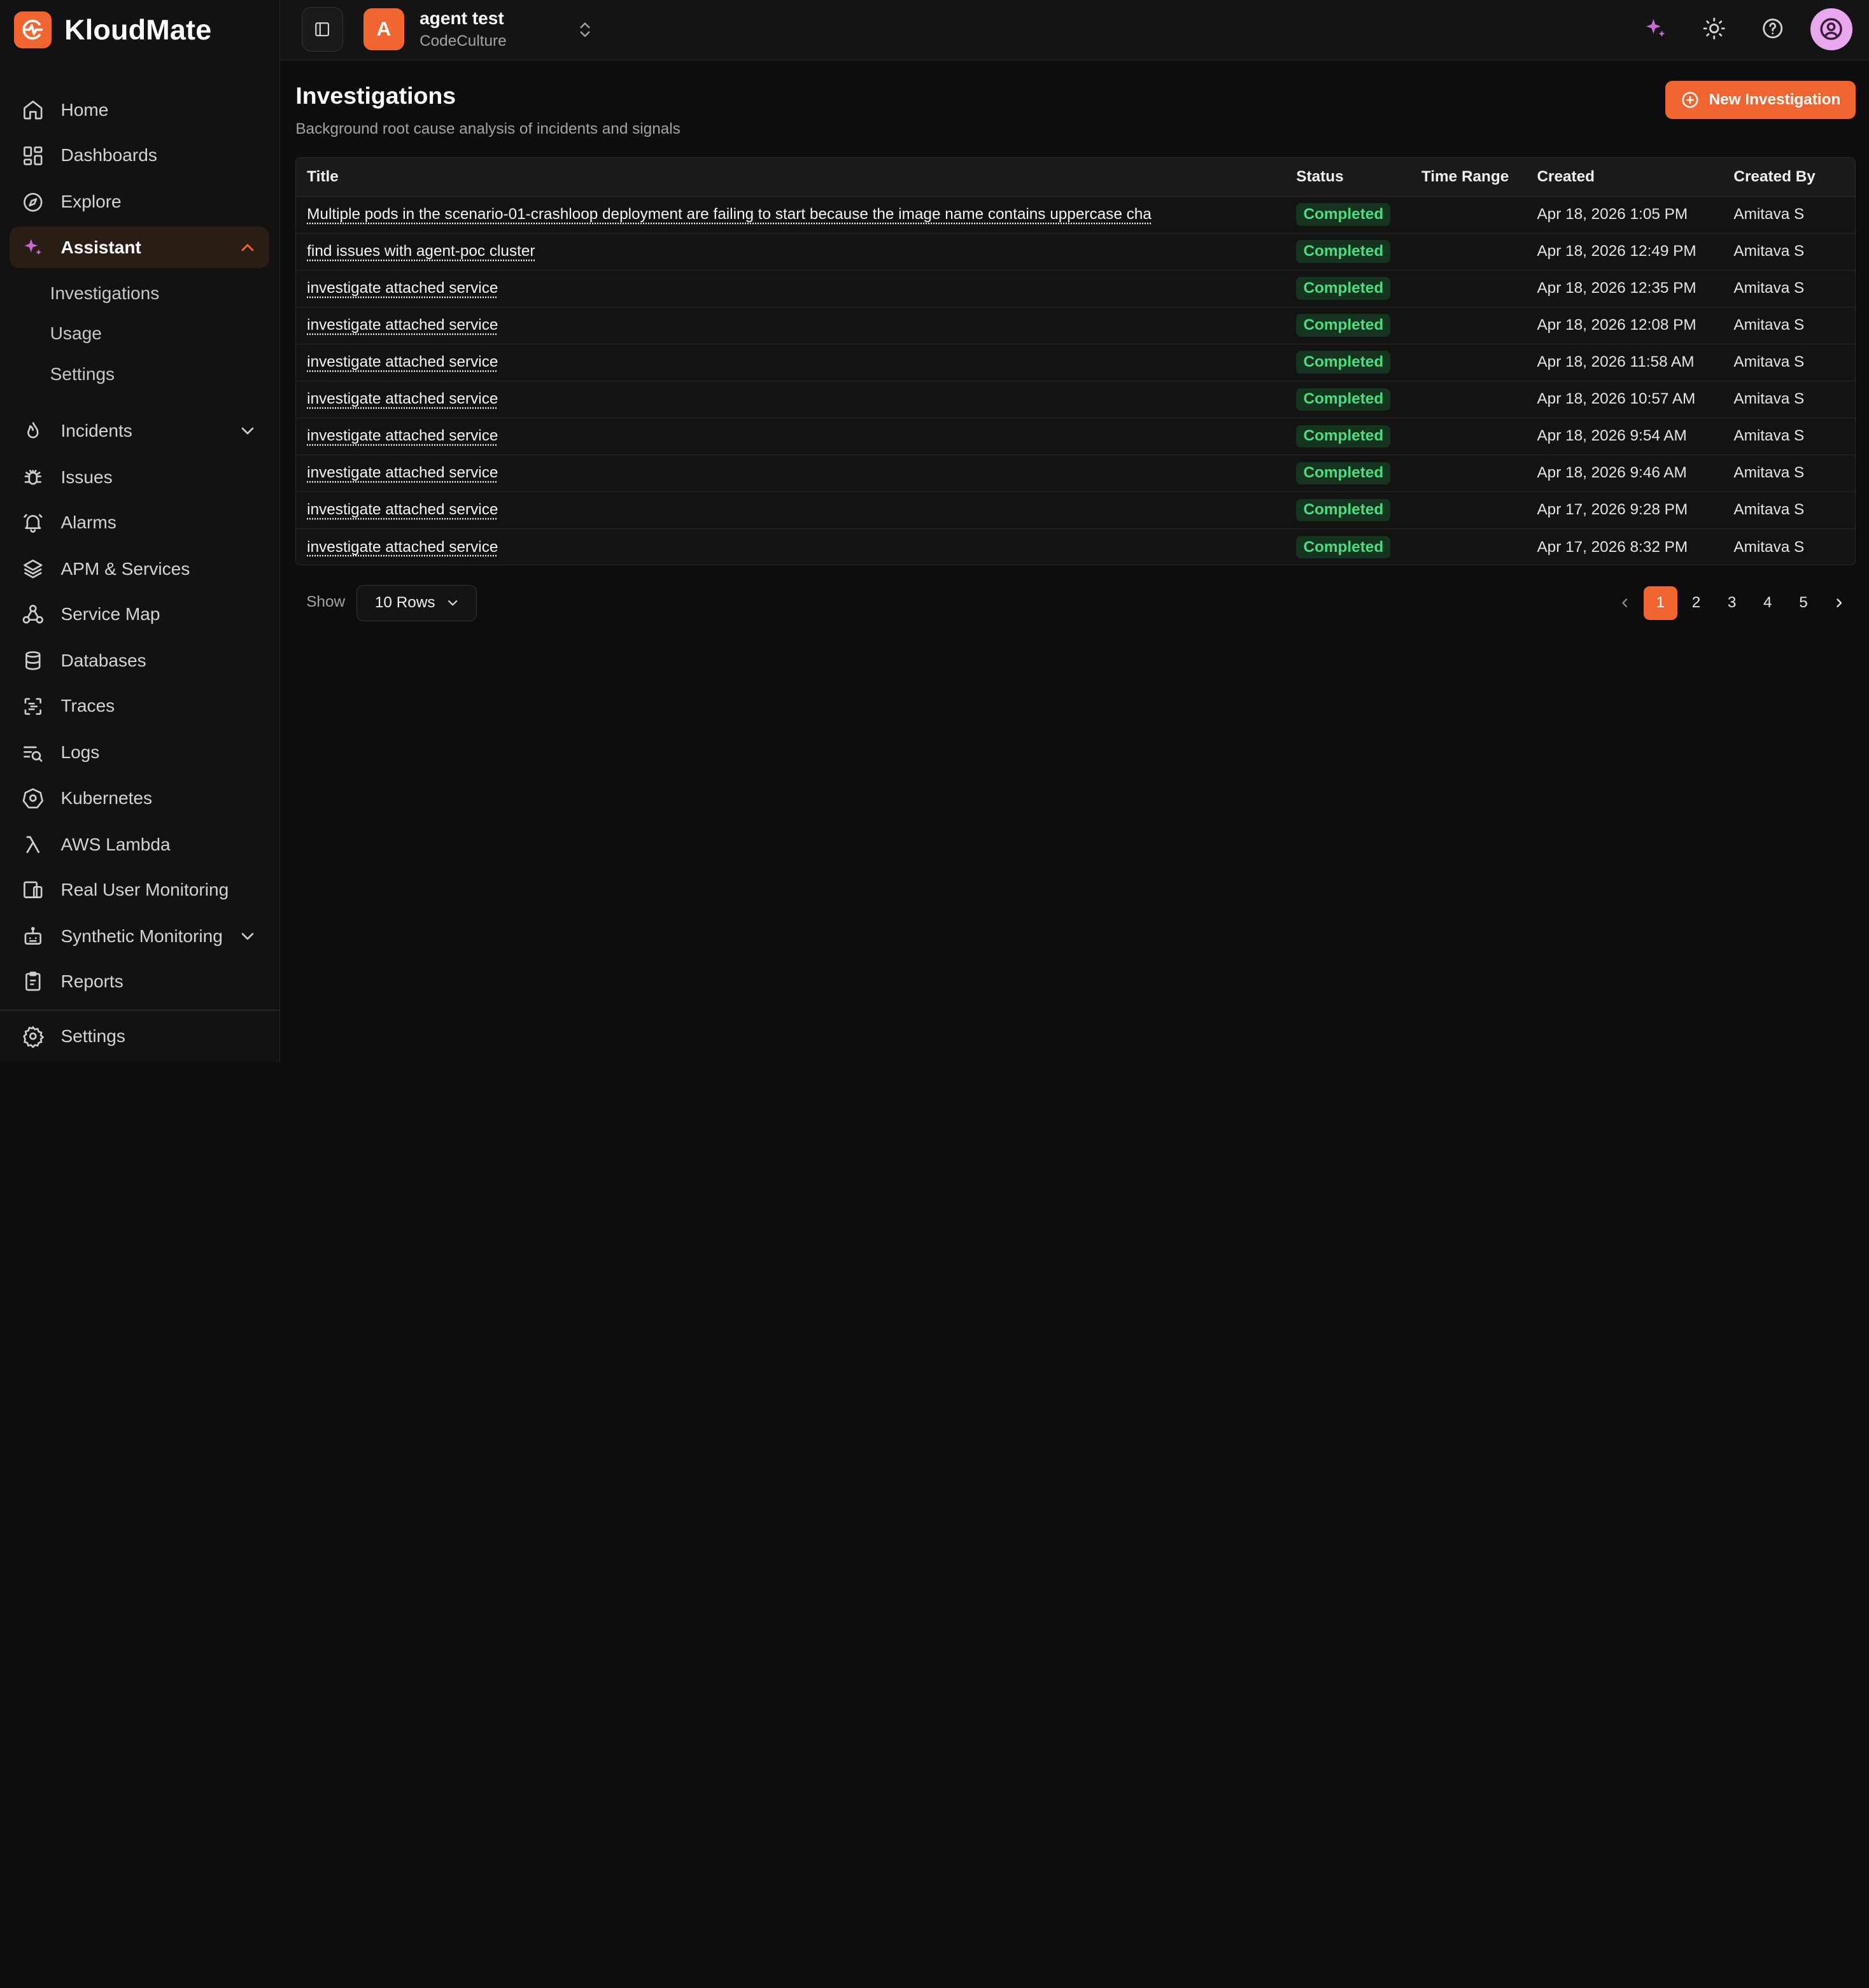  I want to click on org-name: agent test, so click(462, 18).